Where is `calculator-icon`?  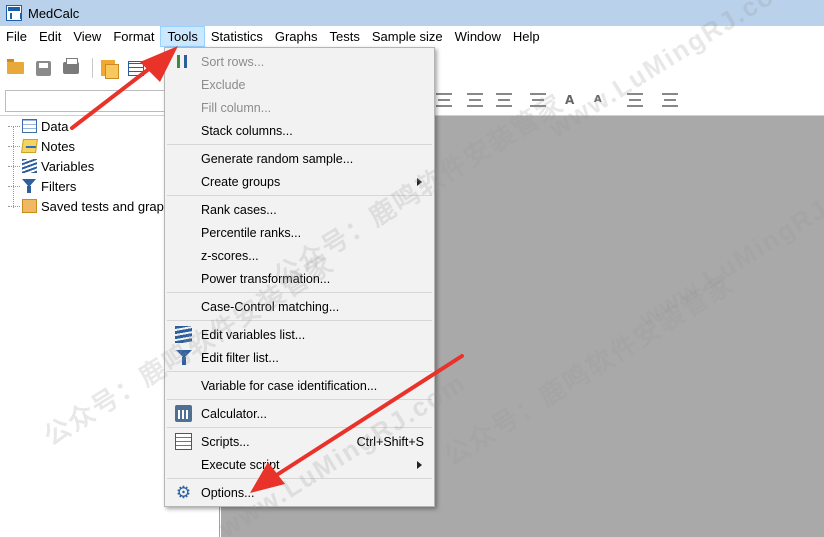 calculator-icon is located at coordinates (183, 413).